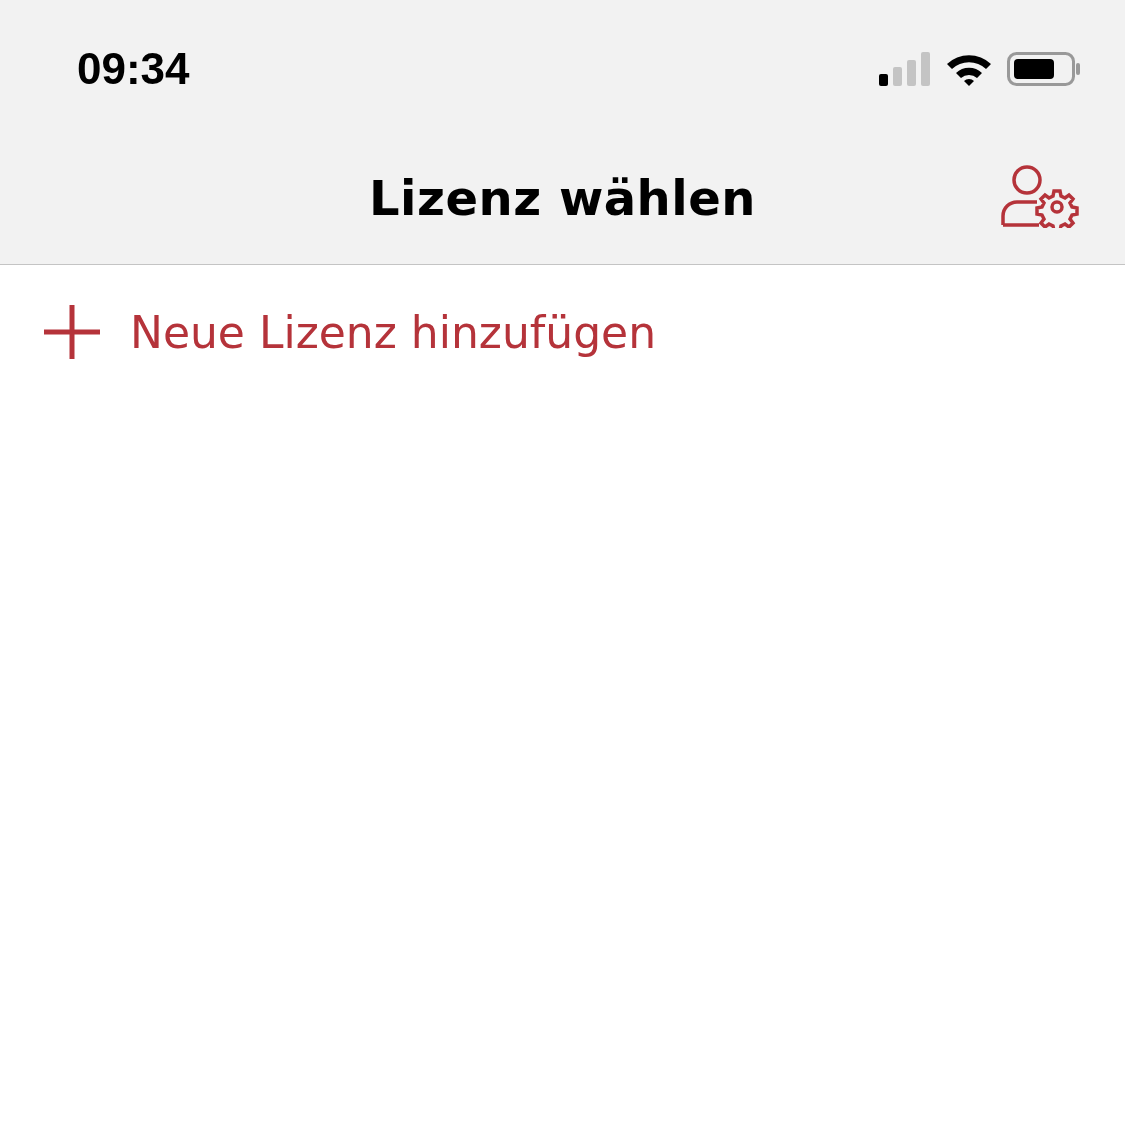 The width and height of the screenshot is (1125, 1143). What do you see at coordinates (72, 332) in the screenshot?
I see `plus-icon` at bounding box center [72, 332].